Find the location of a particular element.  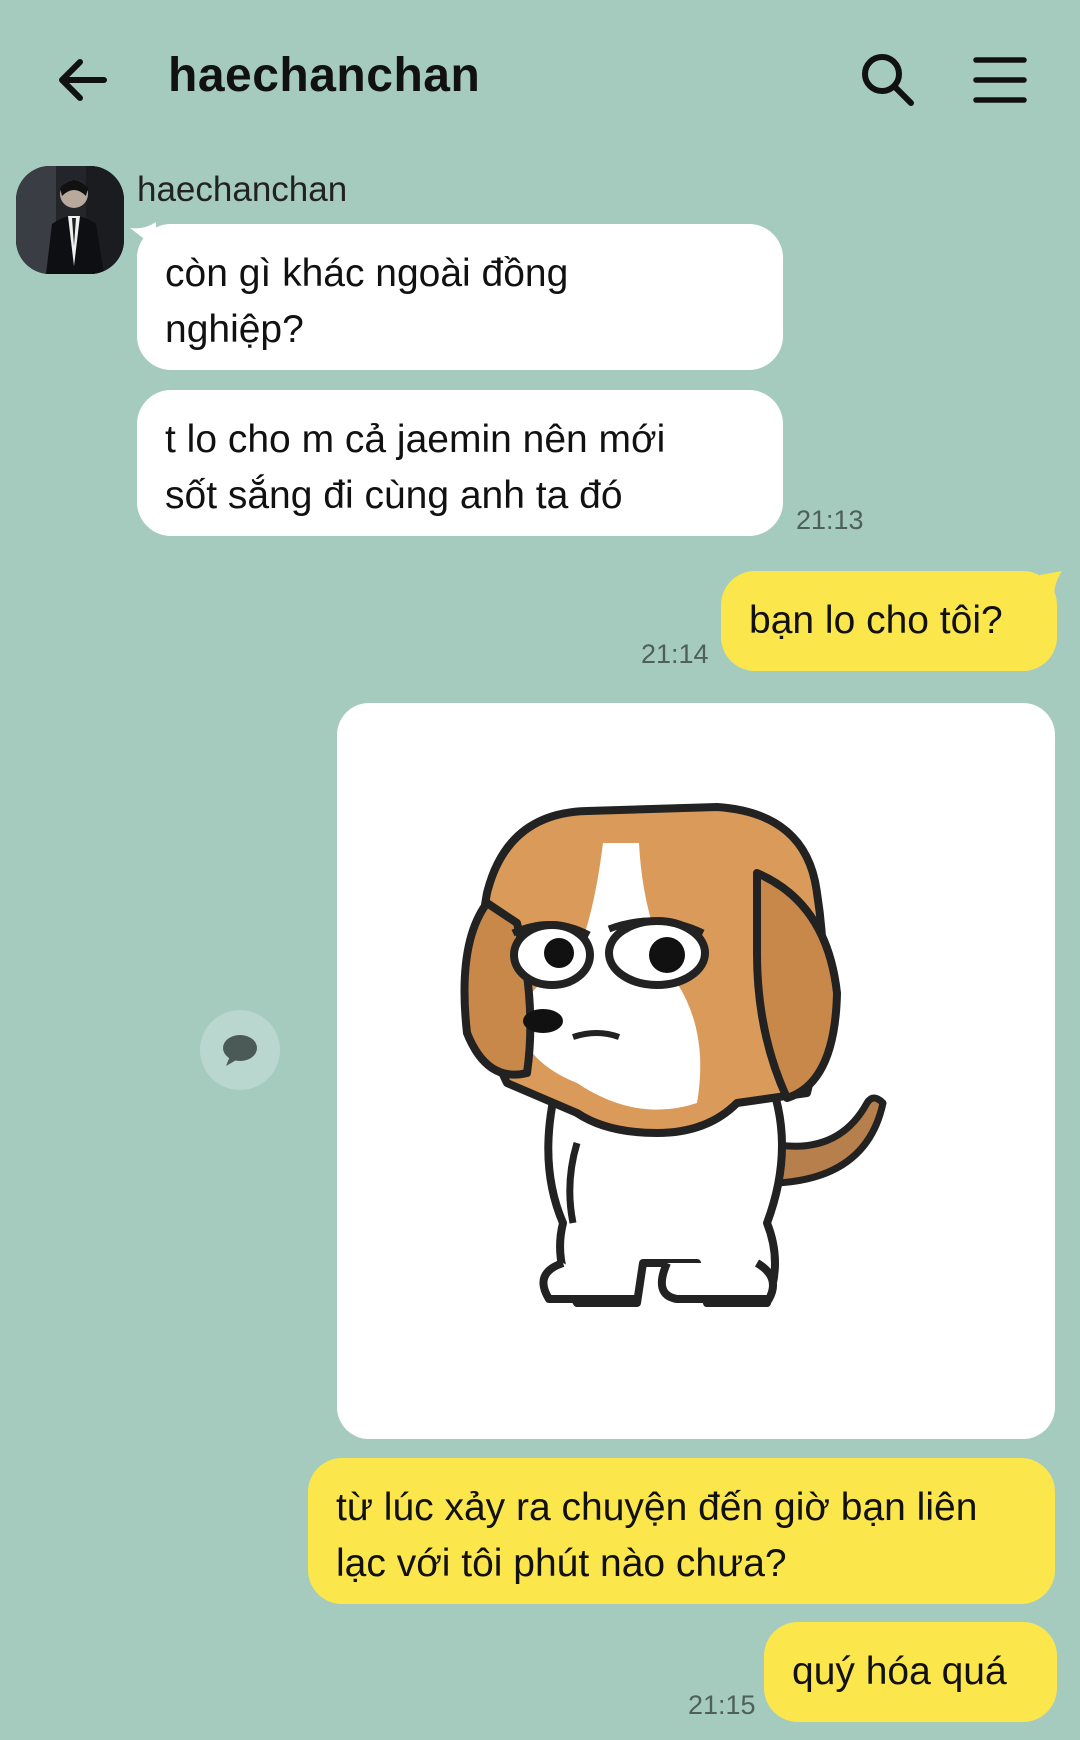

outgoing-message-1: bạn lo cho tôi? is located at coordinates (889, 621).